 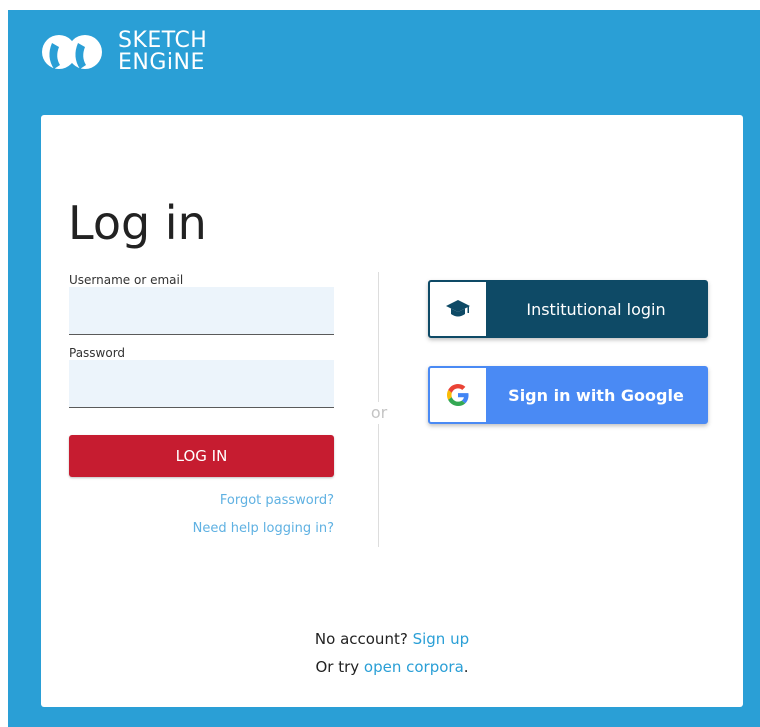 I want to click on sign-up-link: Sign up, so click(x=441, y=639).